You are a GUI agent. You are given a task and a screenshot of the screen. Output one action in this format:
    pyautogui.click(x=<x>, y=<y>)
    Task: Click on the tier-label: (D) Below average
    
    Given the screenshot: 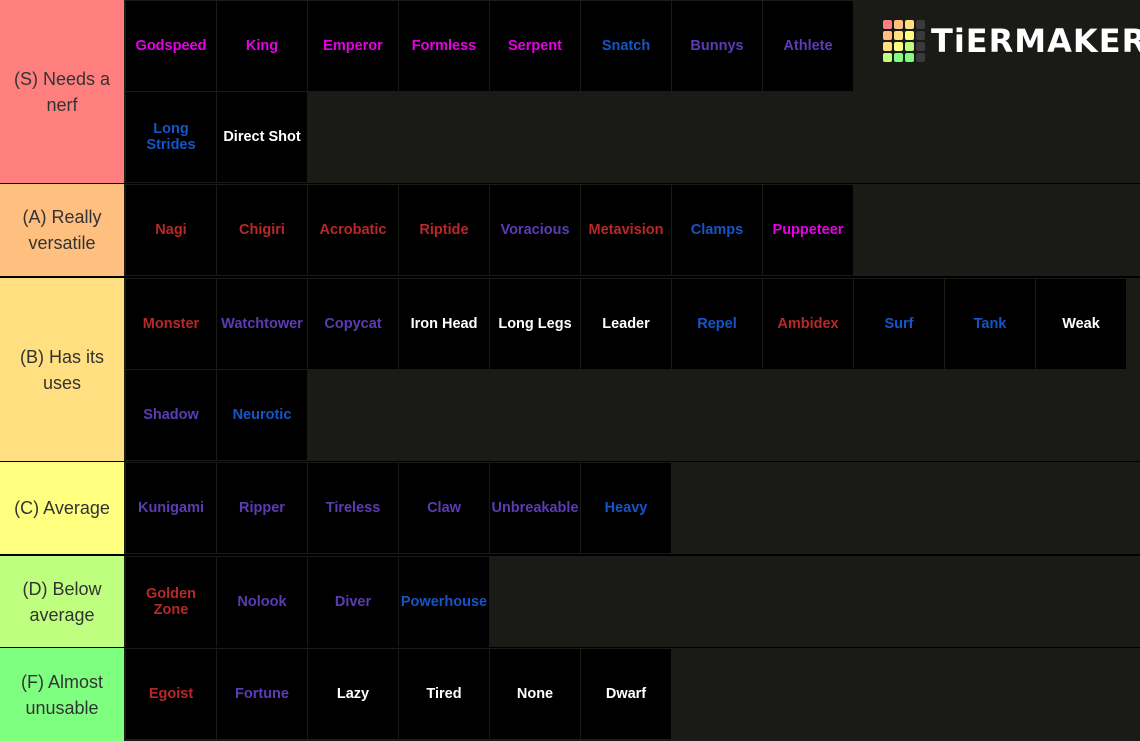 What is the action you would take?
    pyautogui.click(x=62, y=601)
    